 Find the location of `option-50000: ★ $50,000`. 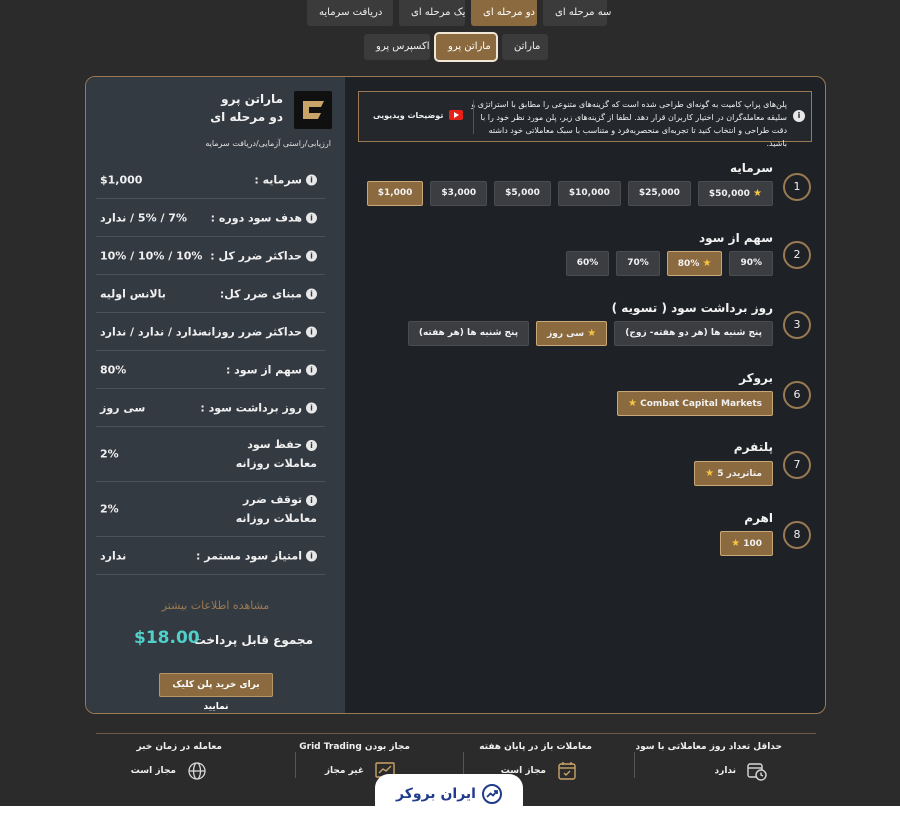

option-50000: ★ $50,000 is located at coordinates (735, 193).